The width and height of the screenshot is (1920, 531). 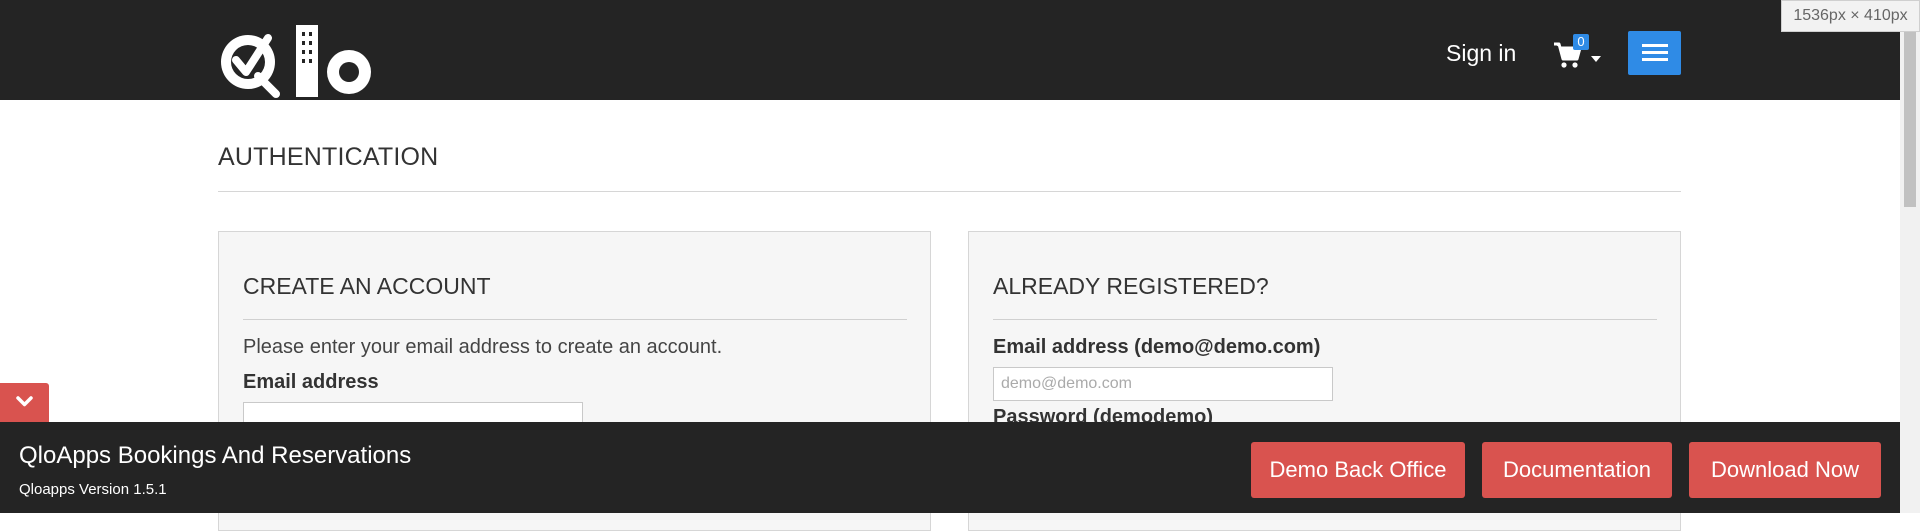 I want to click on hamburger-menu-icon, so click(x=1655, y=45).